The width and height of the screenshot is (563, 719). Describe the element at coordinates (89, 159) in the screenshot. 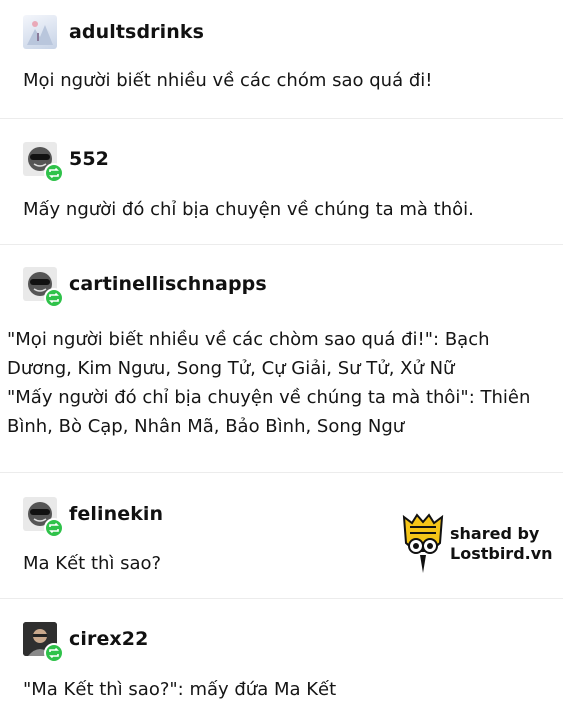

I see `username: 552` at that location.